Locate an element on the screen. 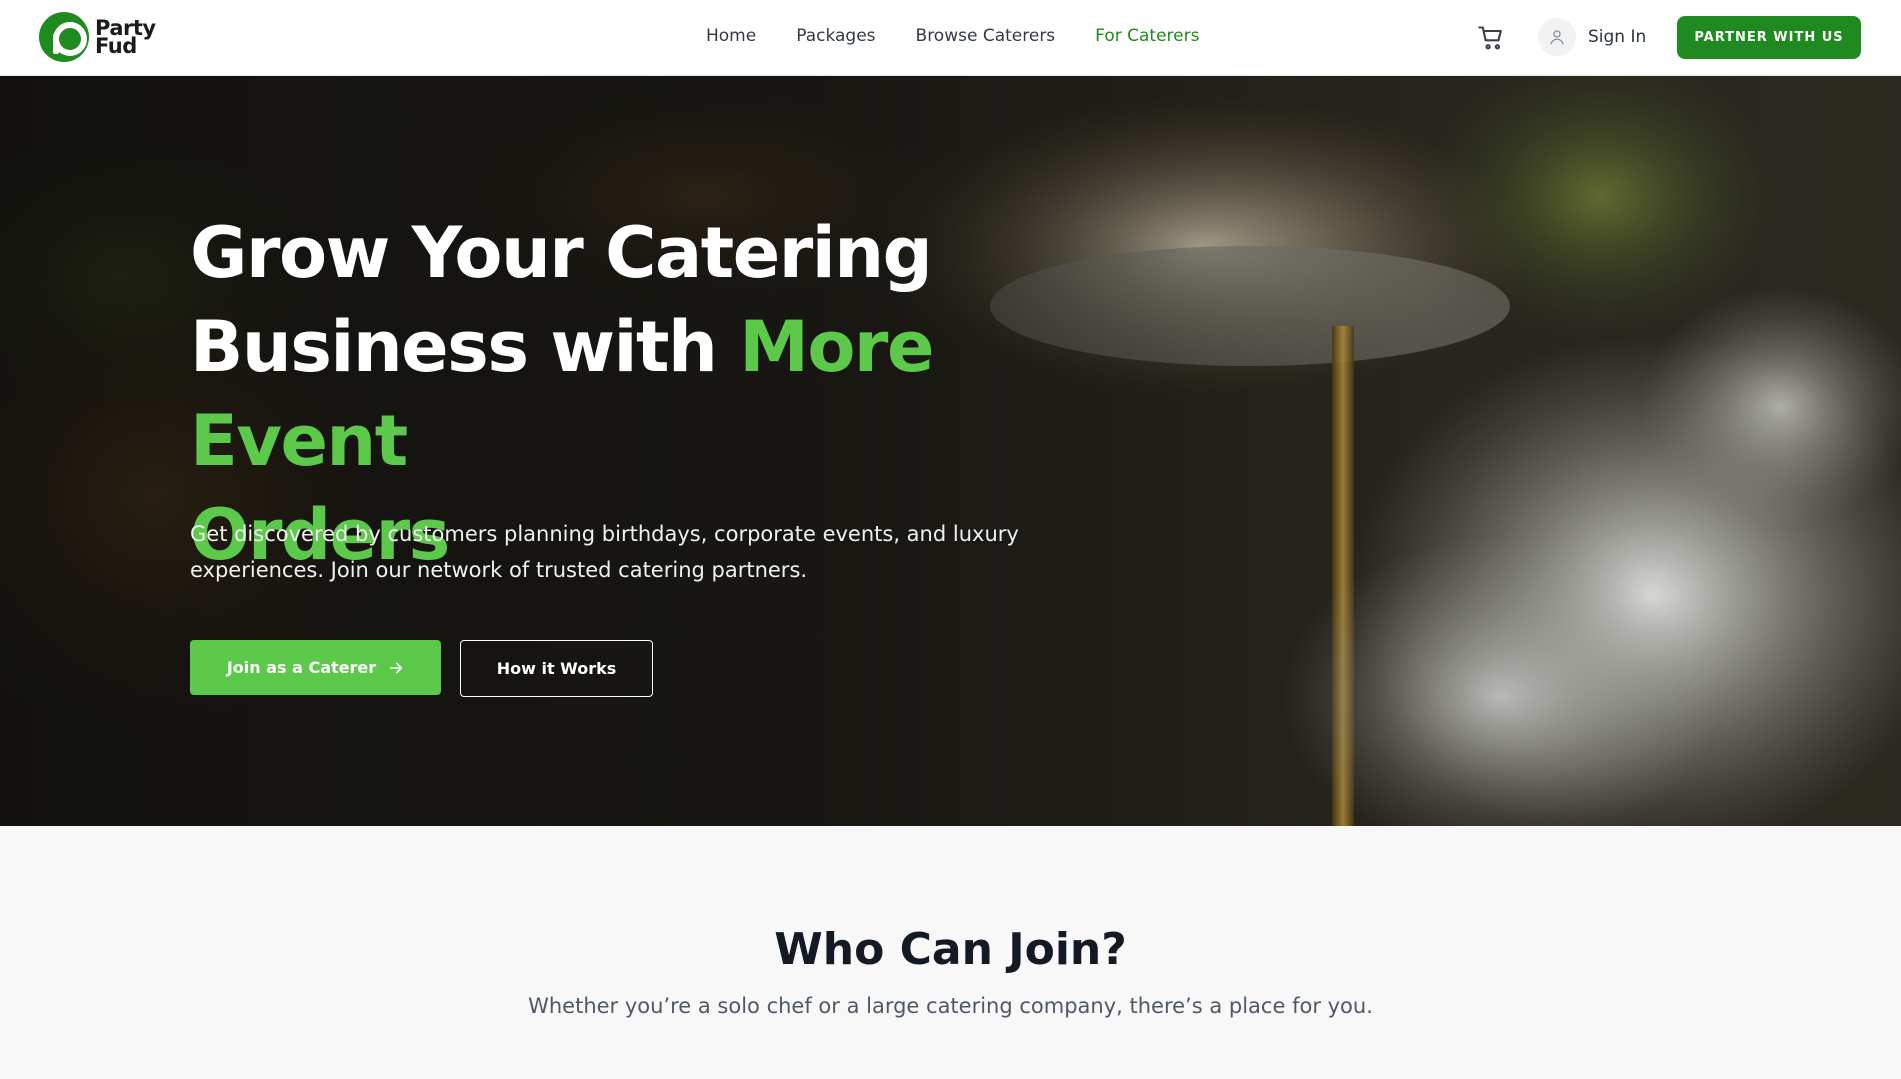 The image size is (1901, 1079). user-icon is located at coordinates (1557, 37).